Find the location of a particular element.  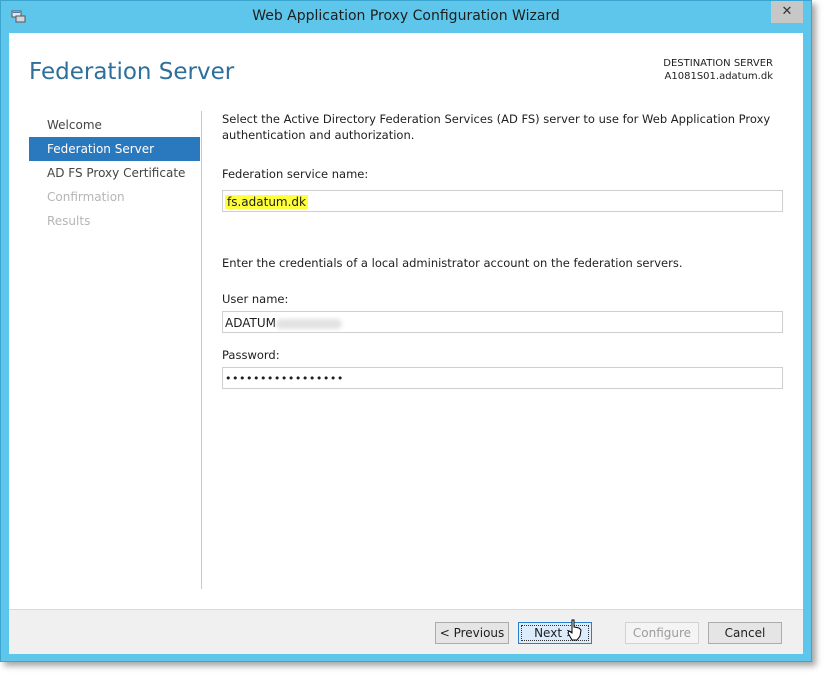

close-icon: ✕ is located at coordinates (787, 12).